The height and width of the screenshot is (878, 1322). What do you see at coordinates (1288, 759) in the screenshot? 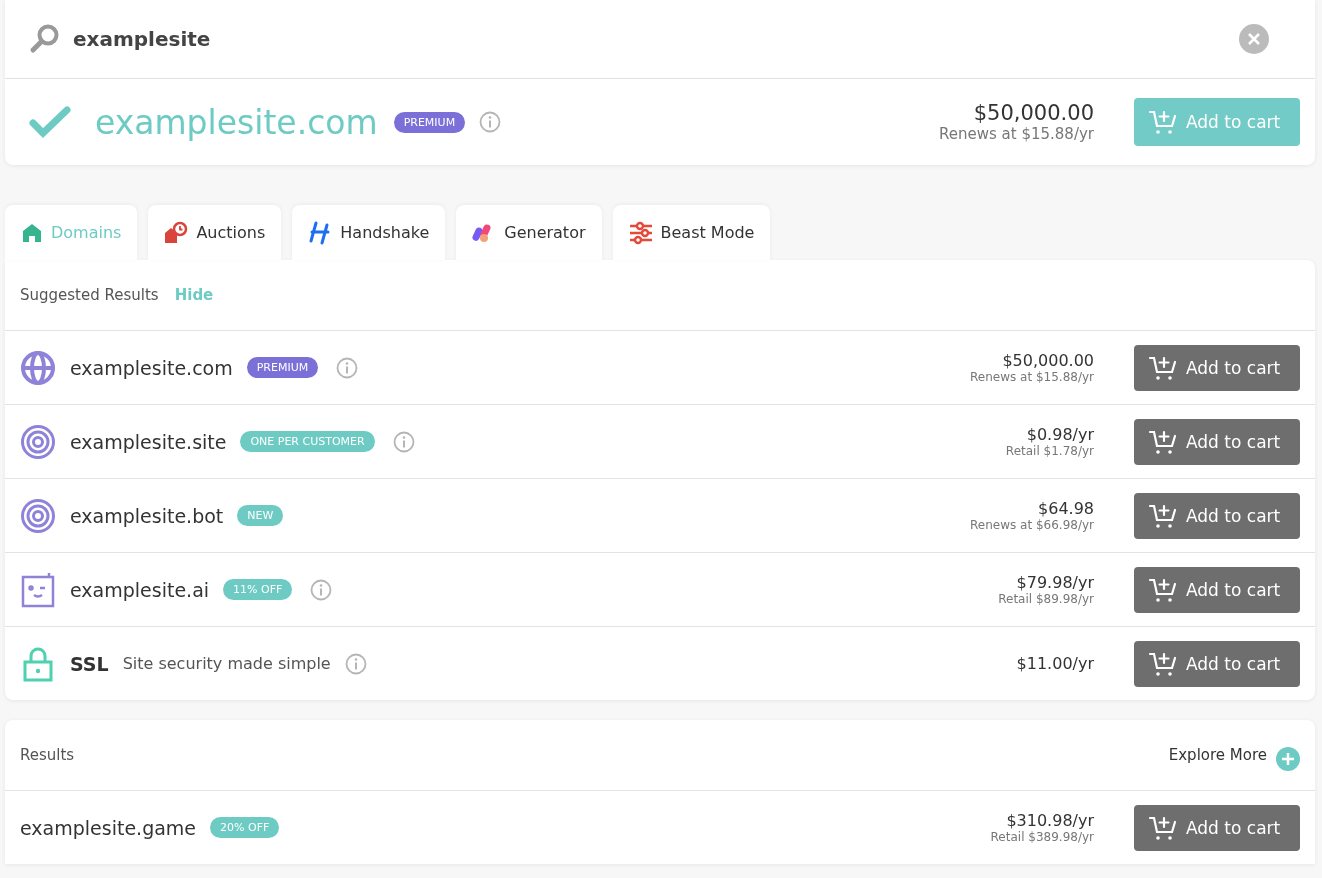
I see `plus-icon` at bounding box center [1288, 759].